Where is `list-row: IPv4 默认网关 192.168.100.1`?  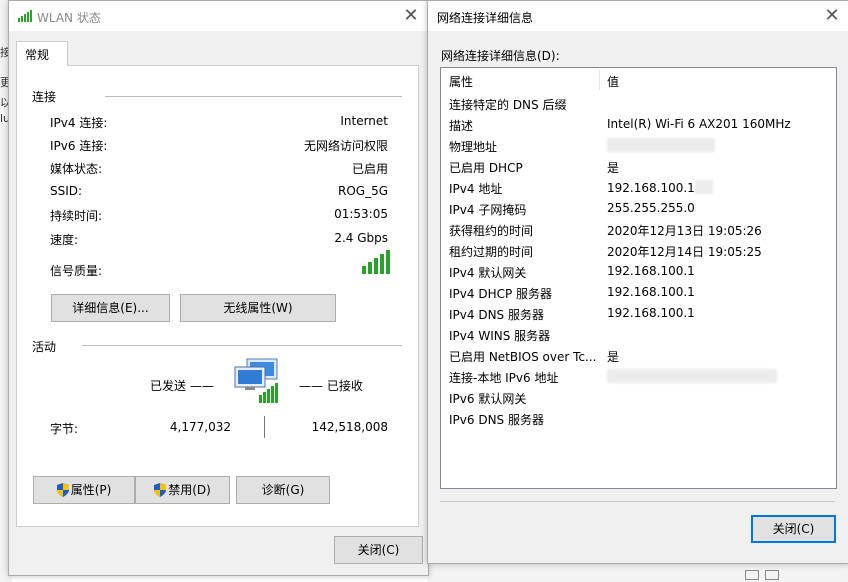 list-row: IPv4 默认网关 192.168.100.1 is located at coordinates (638, 271).